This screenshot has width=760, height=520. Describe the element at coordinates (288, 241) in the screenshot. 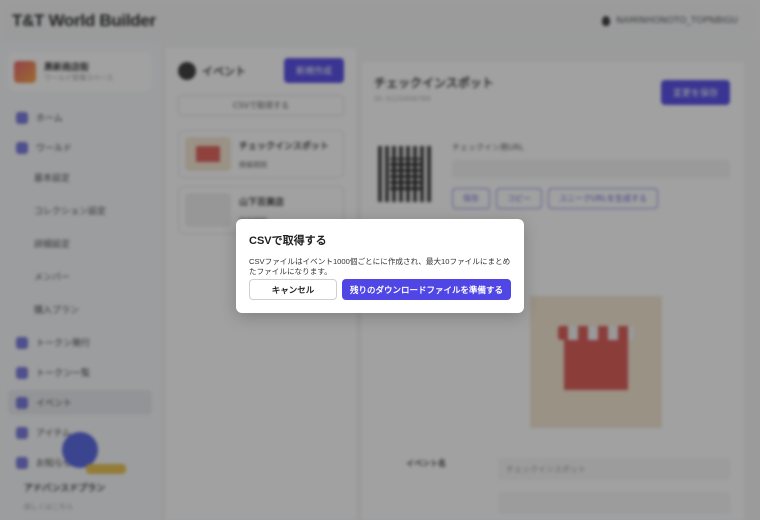

I see `dialog-title: CSVで取得する` at that location.